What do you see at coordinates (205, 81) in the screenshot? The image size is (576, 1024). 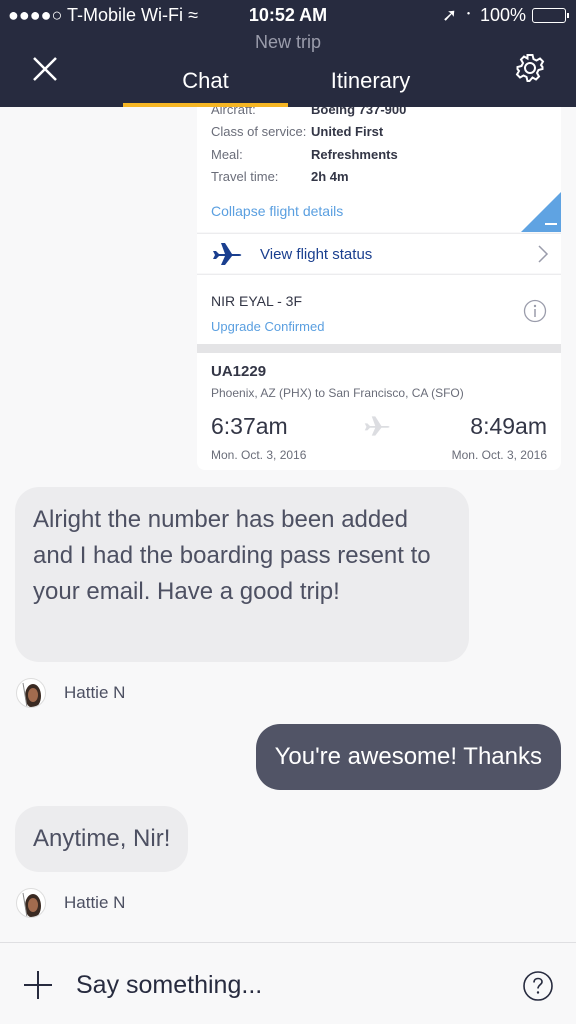 I see `tab-chat: Chat` at bounding box center [205, 81].